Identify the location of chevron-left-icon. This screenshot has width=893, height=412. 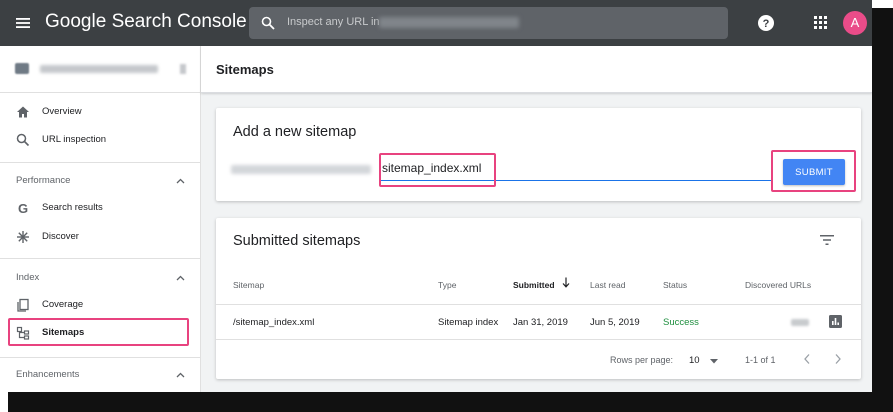
(807, 359).